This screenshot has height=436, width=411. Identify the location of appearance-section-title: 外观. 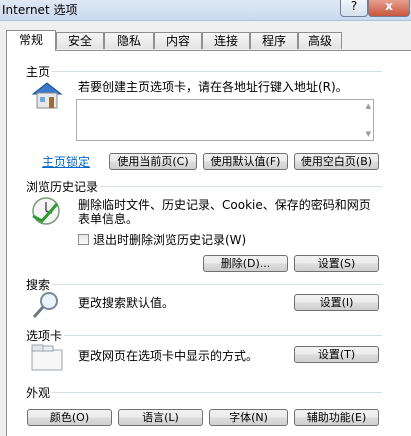
(38, 393).